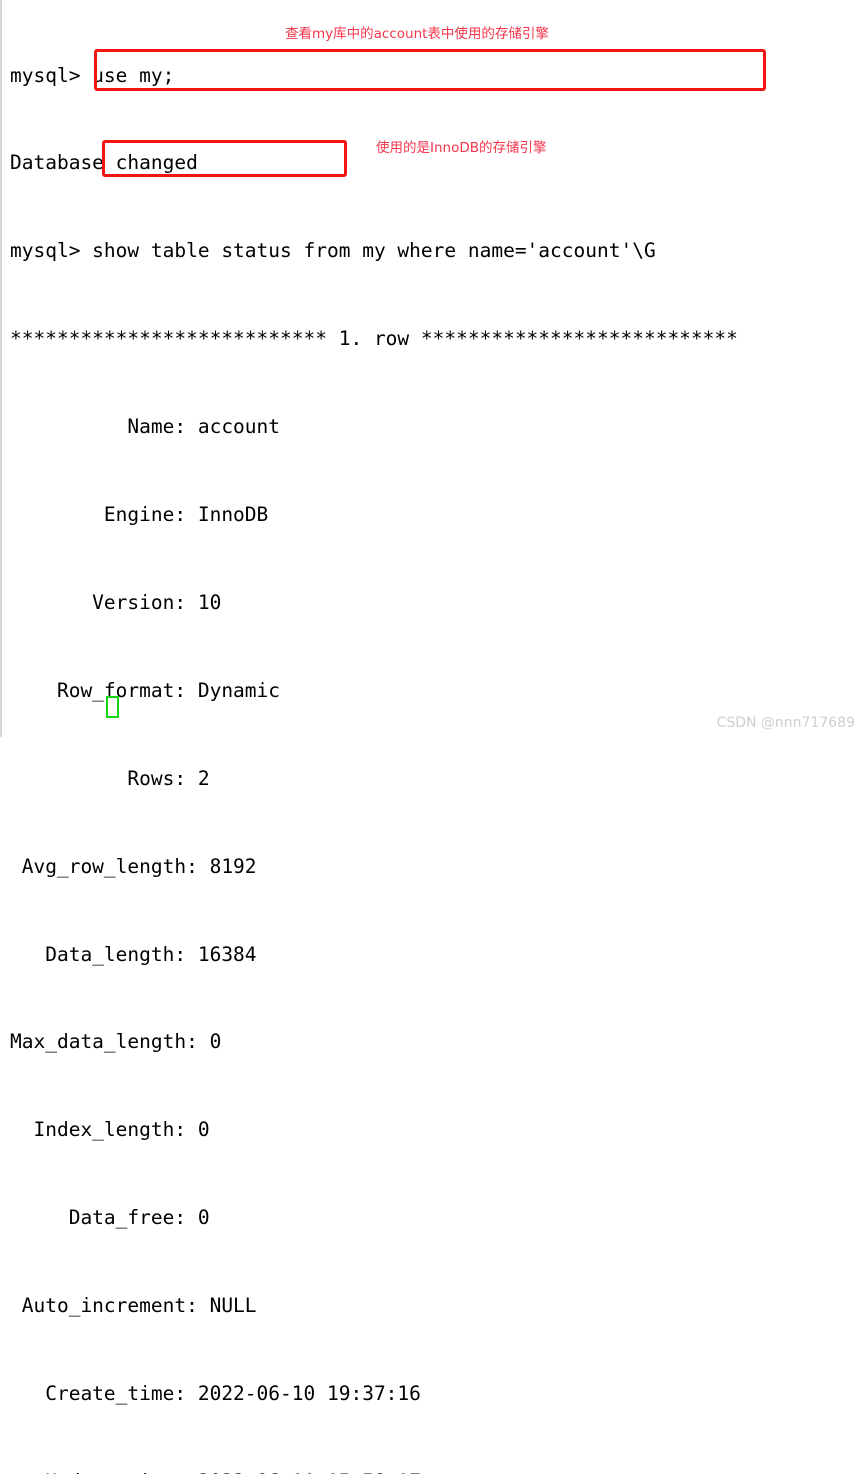 The height and width of the screenshot is (1474, 865). Describe the element at coordinates (139, 515) in the screenshot. I see `terminal-field-engine: Engine: InnoDB` at that location.